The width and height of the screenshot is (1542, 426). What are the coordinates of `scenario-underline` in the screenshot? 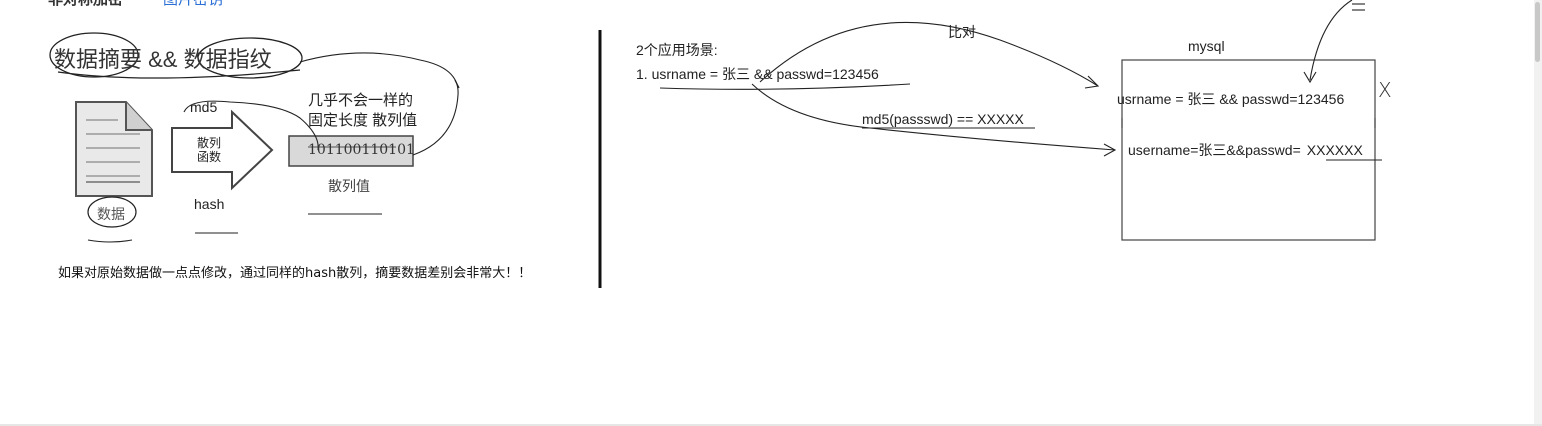 It's located at (785, 86).